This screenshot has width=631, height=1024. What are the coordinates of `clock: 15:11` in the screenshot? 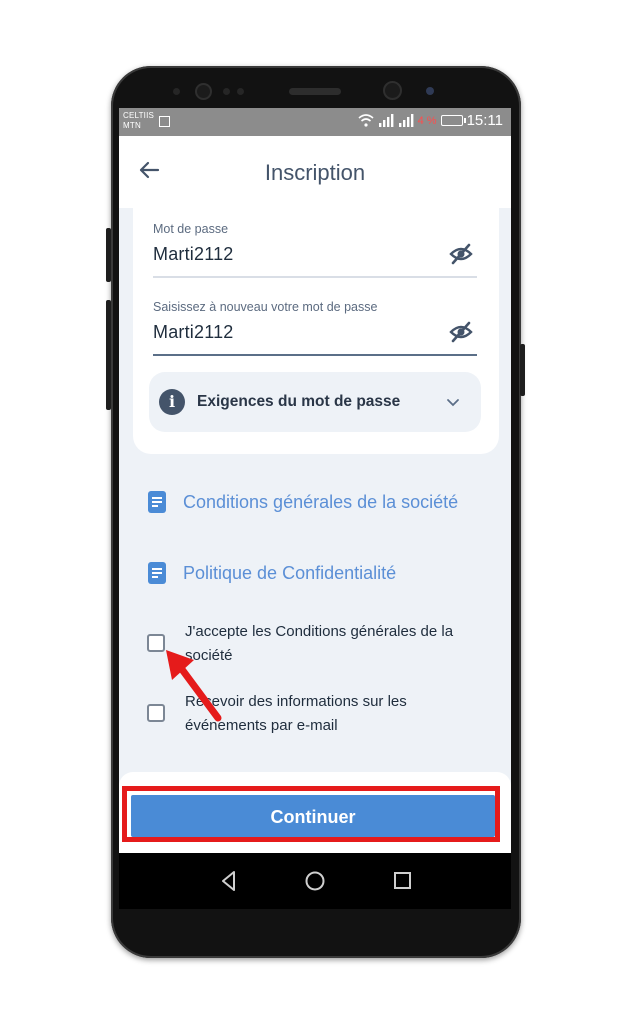 It's located at (484, 120).